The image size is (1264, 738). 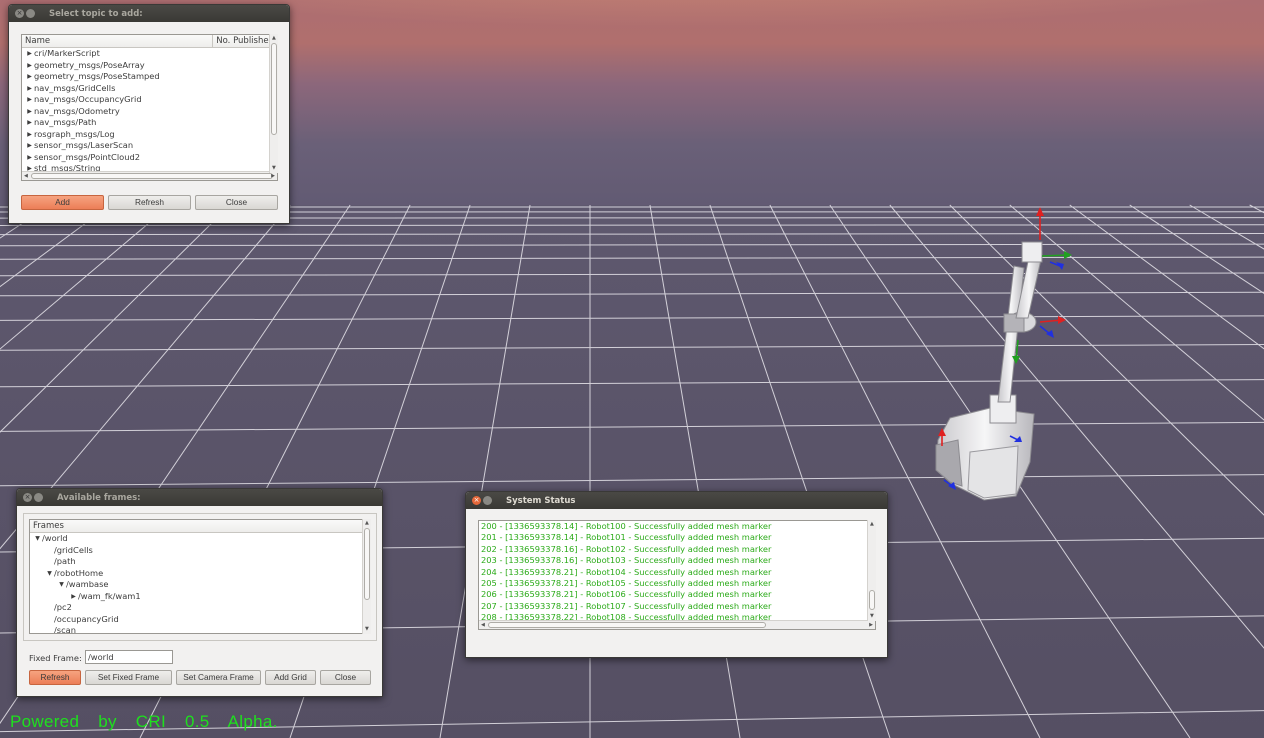 What do you see at coordinates (201, 585) in the screenshot?
I see `frame-tree-item: ▼/wambase` at bounding box center [201, 585].